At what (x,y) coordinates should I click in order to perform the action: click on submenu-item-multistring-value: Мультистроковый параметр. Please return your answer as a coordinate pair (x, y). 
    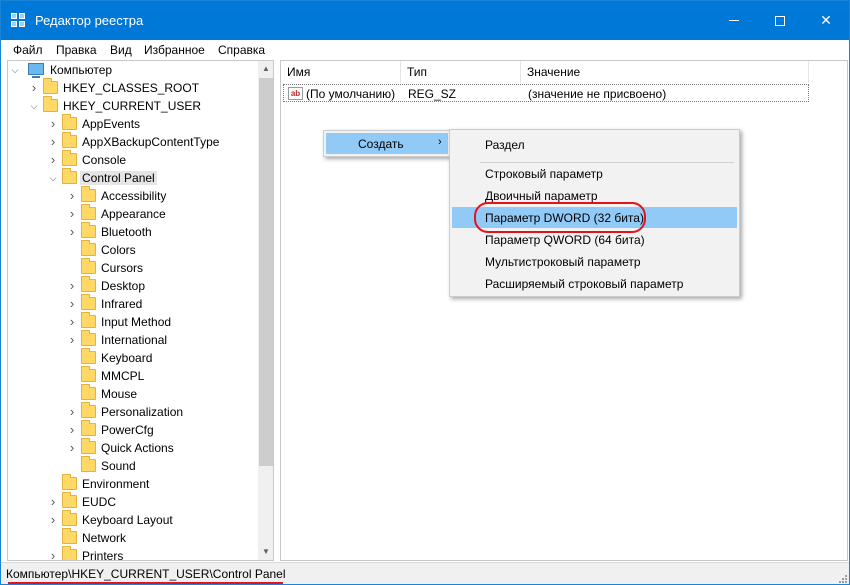
    Looking at the image, I should click on (594, 261).